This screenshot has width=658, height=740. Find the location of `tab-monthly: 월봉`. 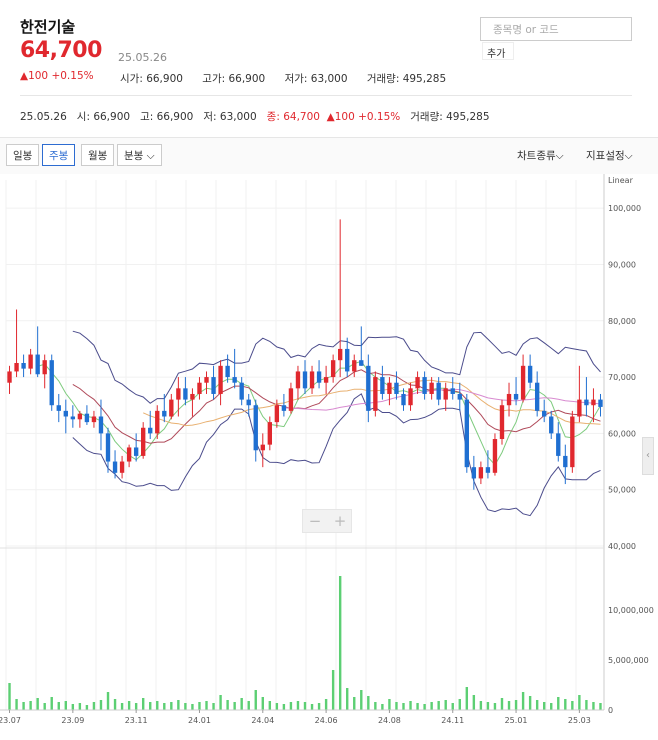

tab-monthly: 월봉 is located at coordinates (98, 155).